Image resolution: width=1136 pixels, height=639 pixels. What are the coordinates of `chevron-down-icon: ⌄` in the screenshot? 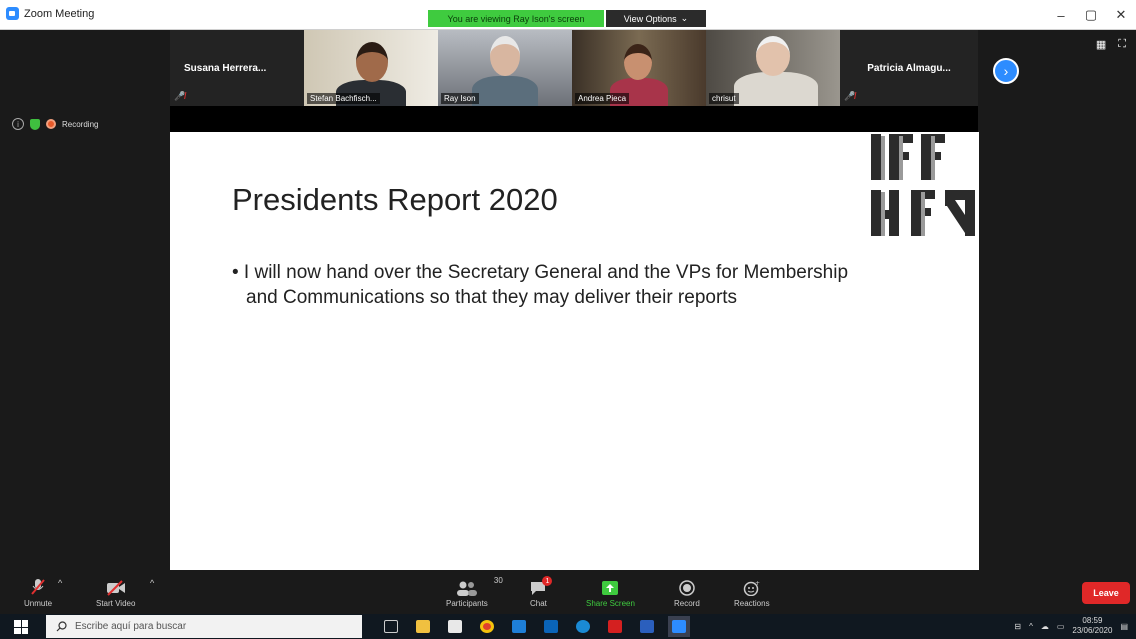 It's located at (684, 18).